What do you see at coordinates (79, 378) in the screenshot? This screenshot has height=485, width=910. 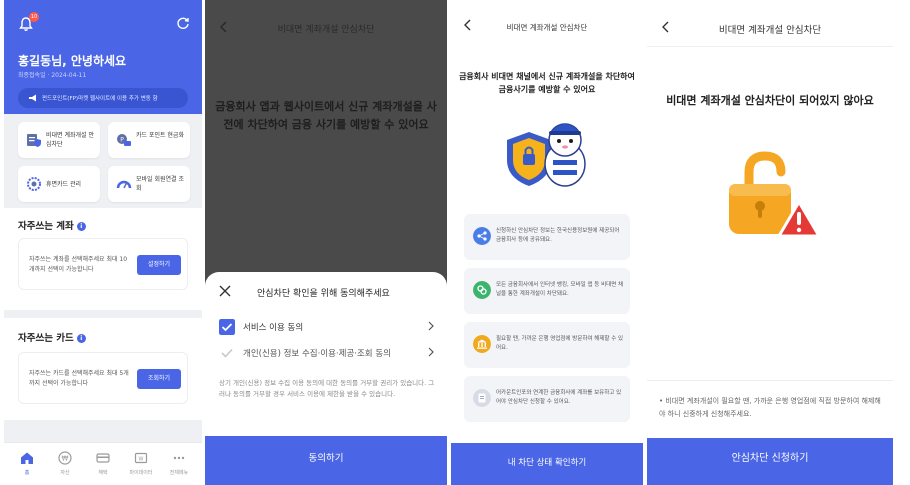 I see `cards-hint: 자주쓰는 카드를 선택해주세요 최대 5개까지 선택이 가능합니다` at bounding box center [79, 378].